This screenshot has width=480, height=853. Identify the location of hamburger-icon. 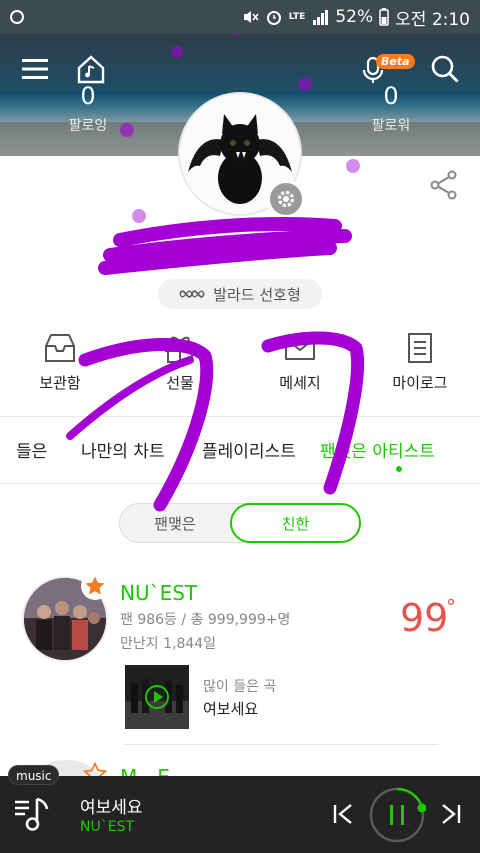
(35, 69).